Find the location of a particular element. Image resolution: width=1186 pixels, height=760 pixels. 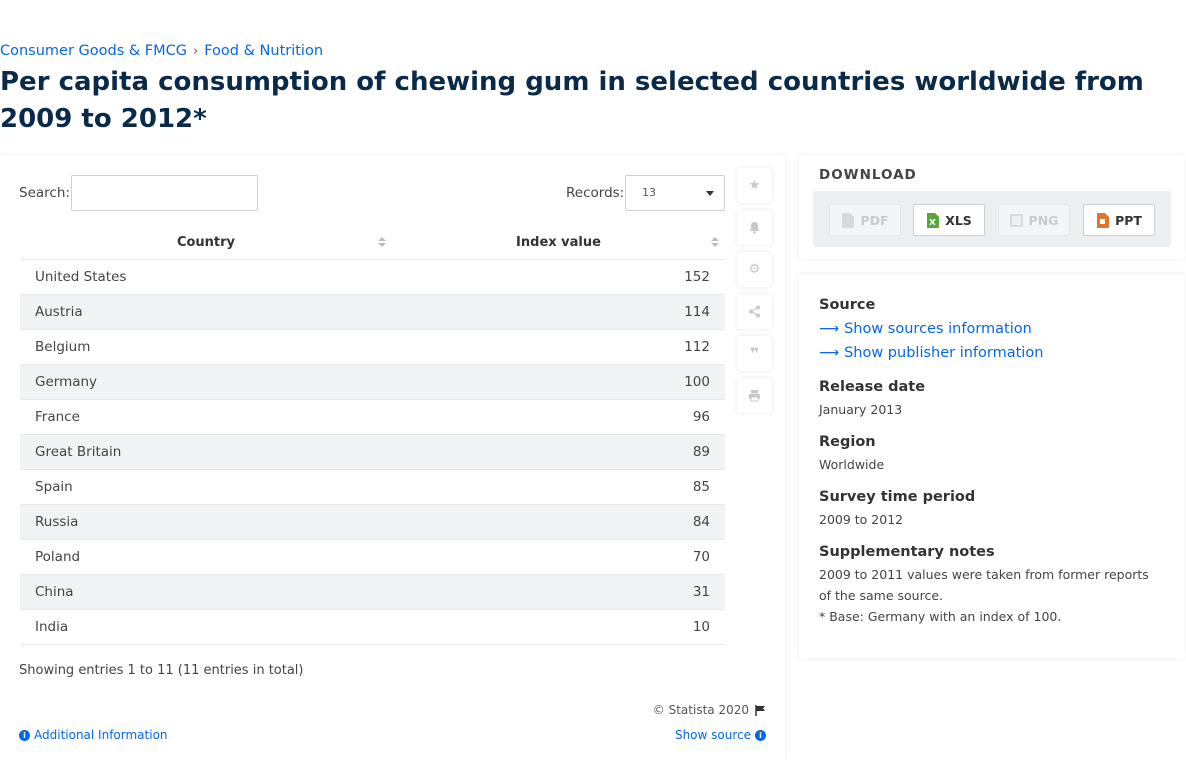

breadcrumb: Consumer Goods & FMCG › Food & Nutrition is located at coordinates (161, 51).